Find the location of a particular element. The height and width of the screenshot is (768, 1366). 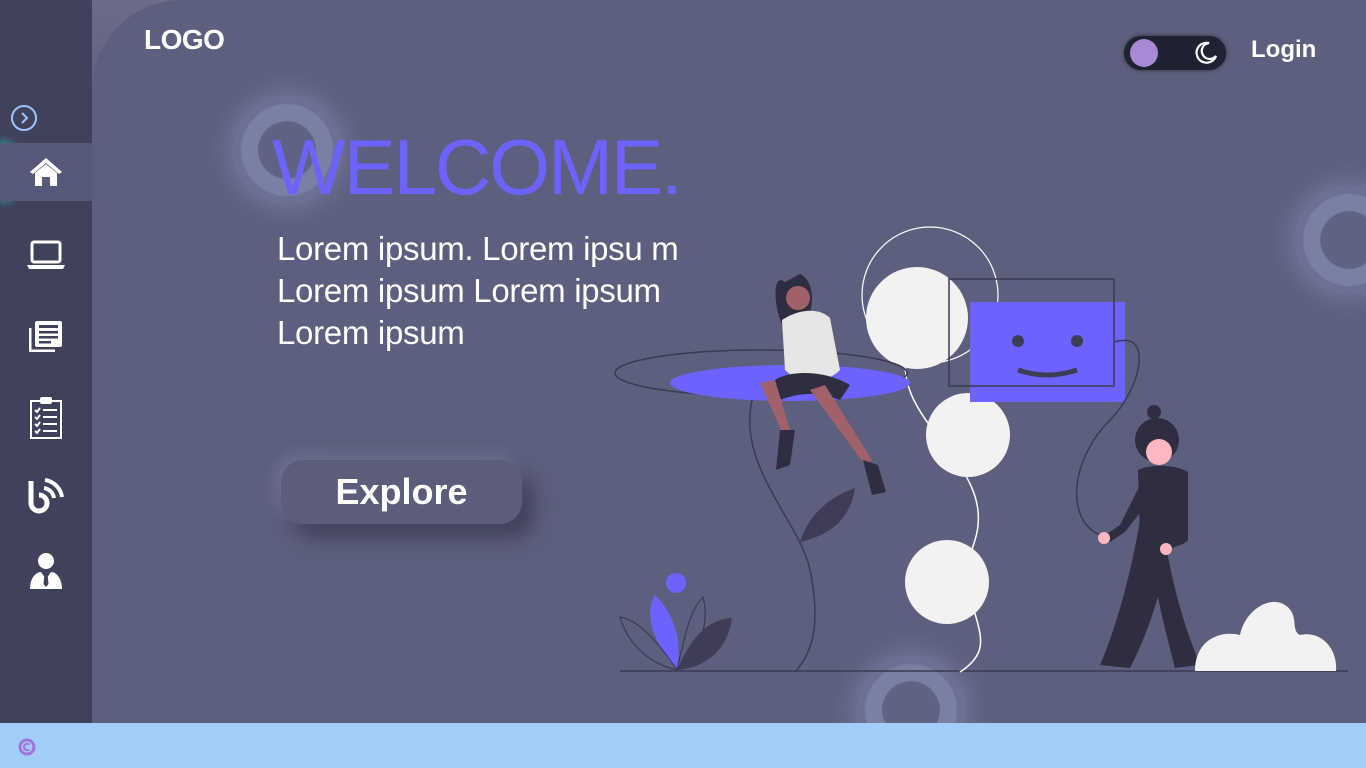

laptop-icon is located at coordinates (46, 254).